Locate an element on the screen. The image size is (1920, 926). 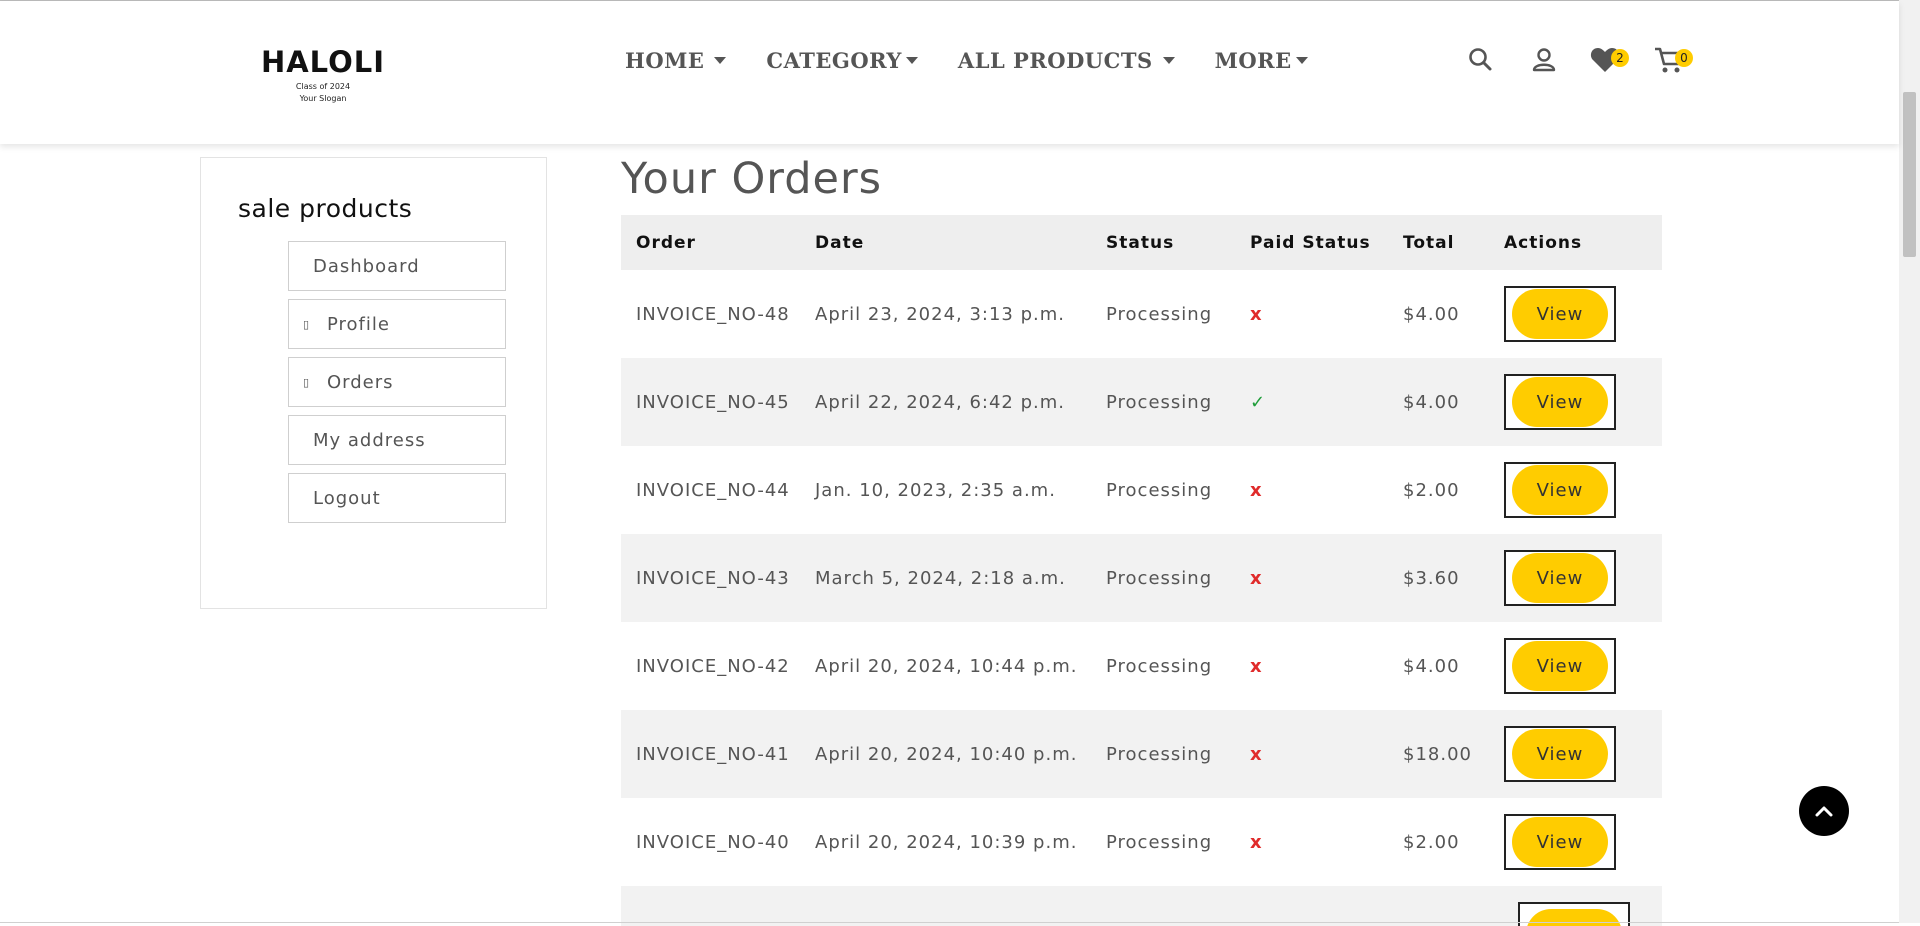
paid-check-icon: ✓ is located at coordinates (1258, 402).